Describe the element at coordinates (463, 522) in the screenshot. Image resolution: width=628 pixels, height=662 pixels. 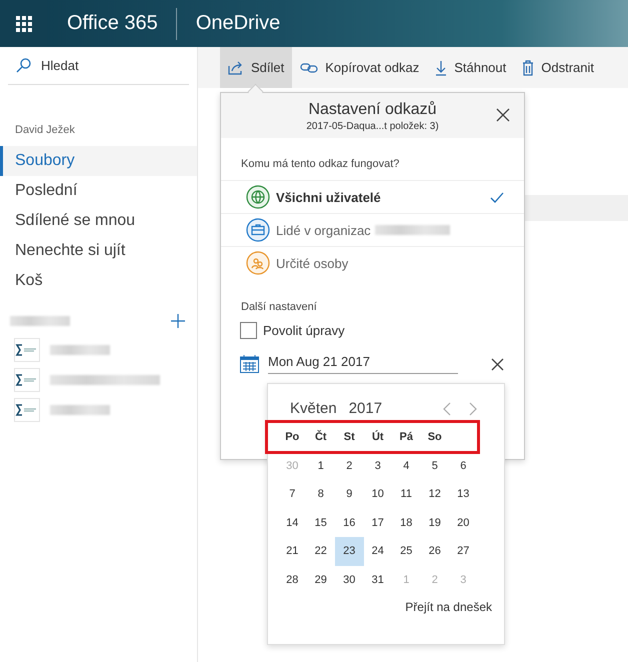
I see `day-cell: 20` at that location.